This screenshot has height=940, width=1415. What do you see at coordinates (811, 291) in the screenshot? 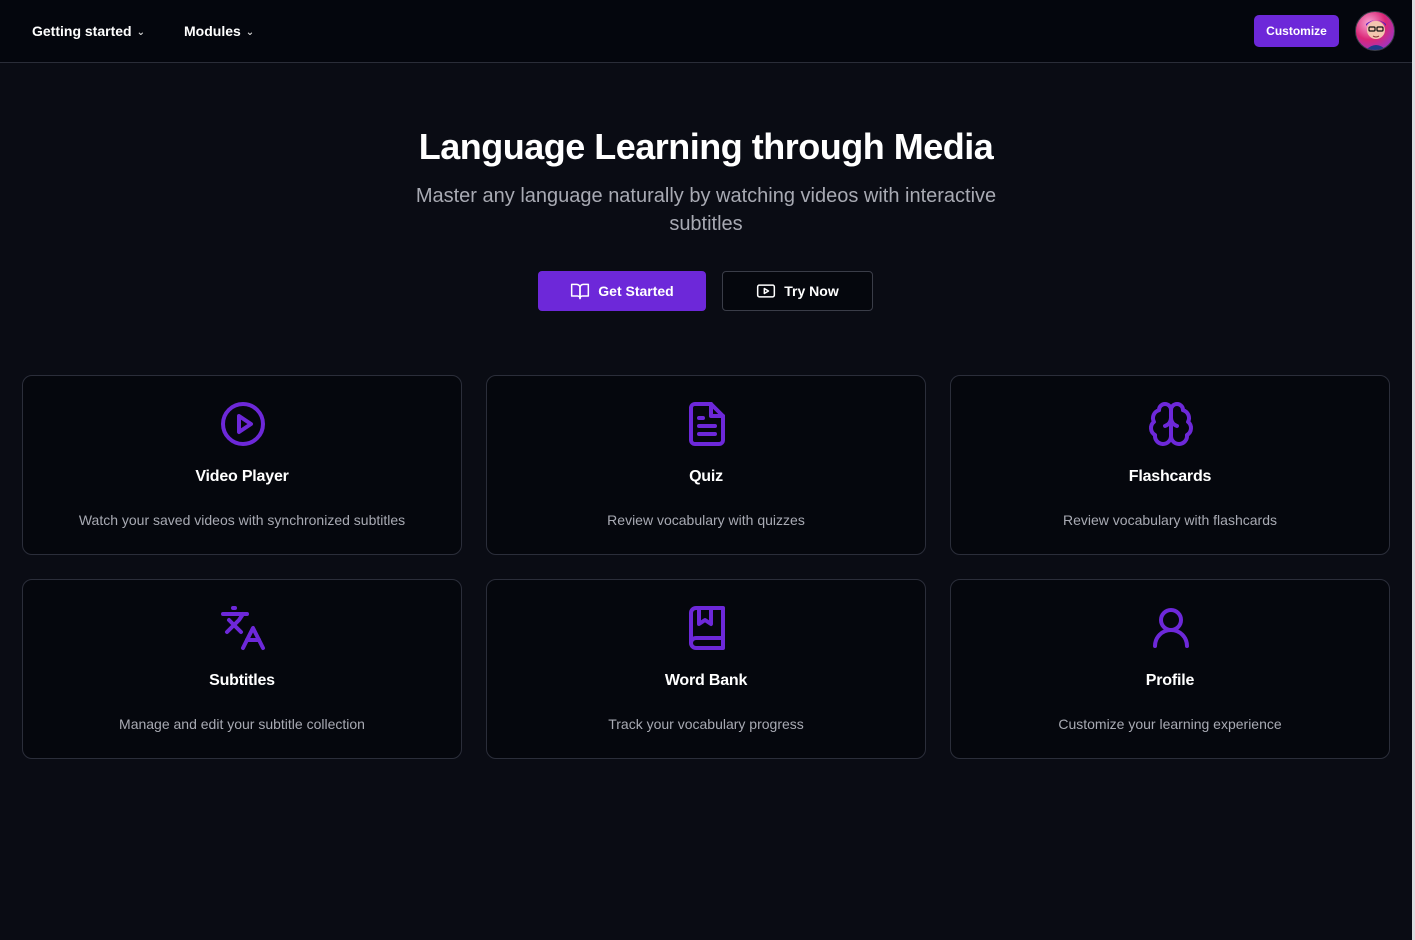
I see `try-now-label: Try Now` at bounding box center [811, 291].